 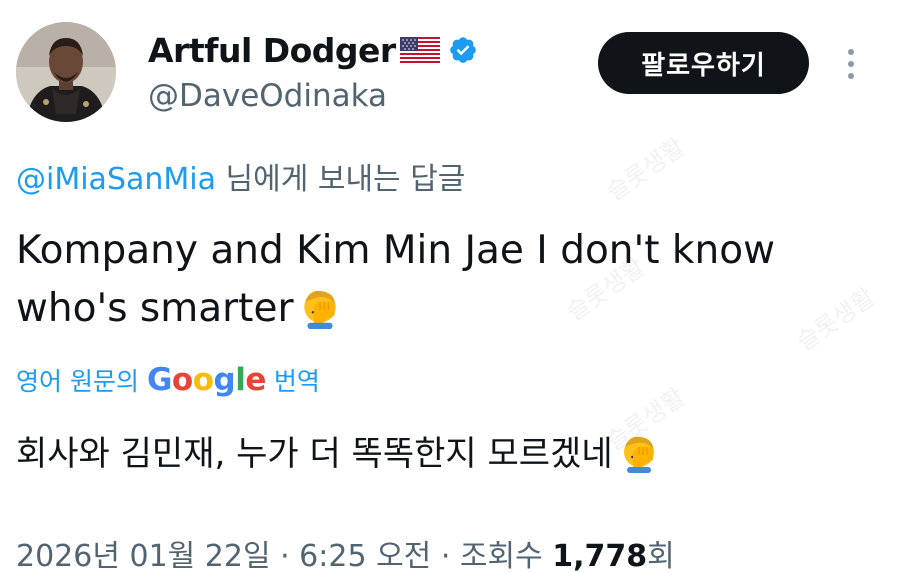 I want to click on author-display-name: Artful Dodger, so click(x=272, y=50).